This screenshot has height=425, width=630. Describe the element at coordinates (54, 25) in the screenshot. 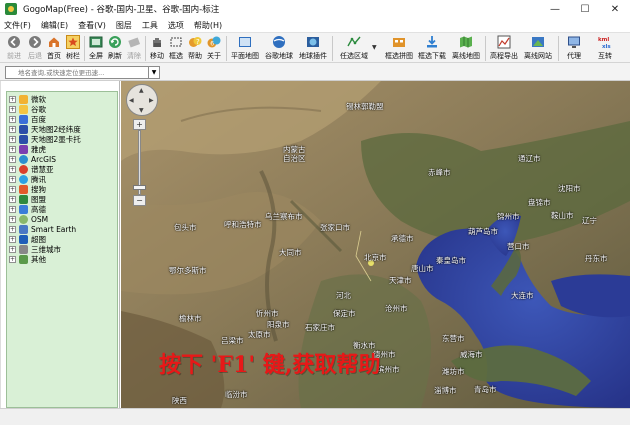

I see `menu-edit: 编辑(E)` at that location.